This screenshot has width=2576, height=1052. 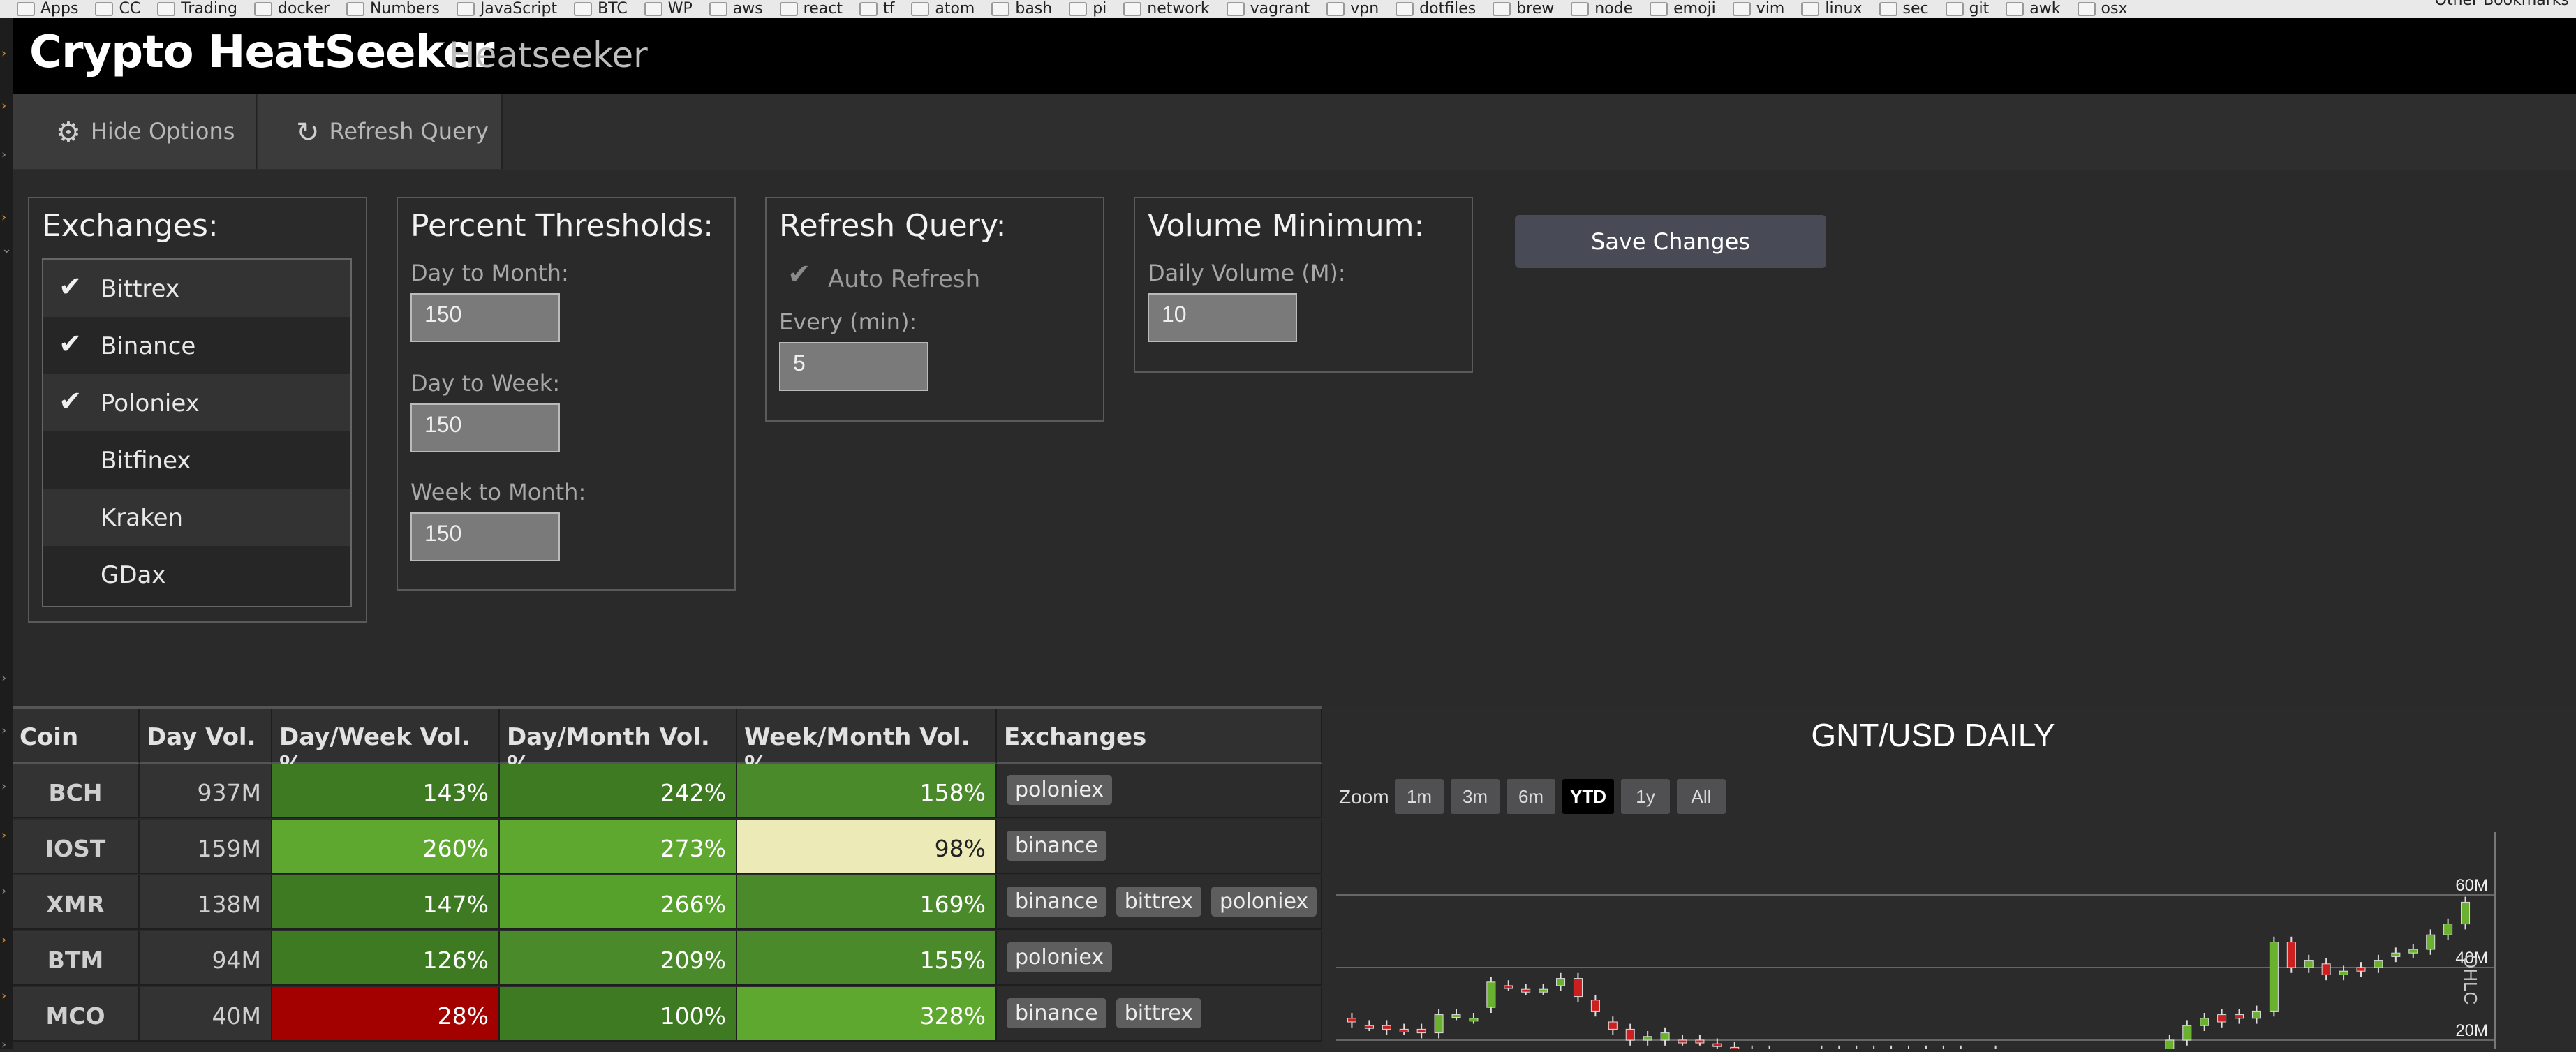 What do you see at coordinates (867, 958) in the screenshot?
I see `week-month-cell: 155%` at bounding box center [867, 958].